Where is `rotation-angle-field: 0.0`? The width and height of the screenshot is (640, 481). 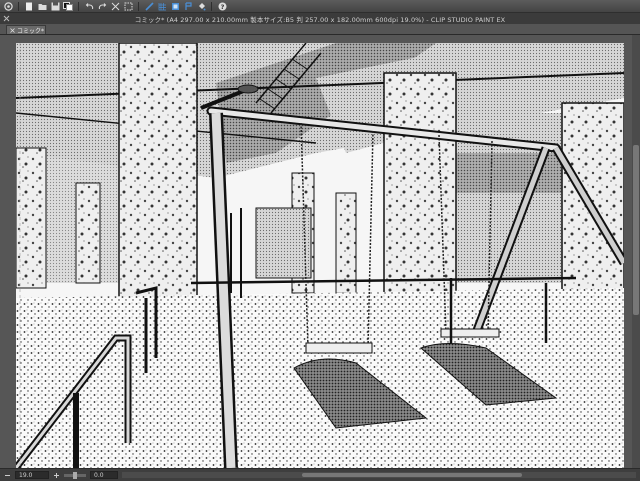 rotation-angle-field: 0.0 is located at coordinates (104, 475).